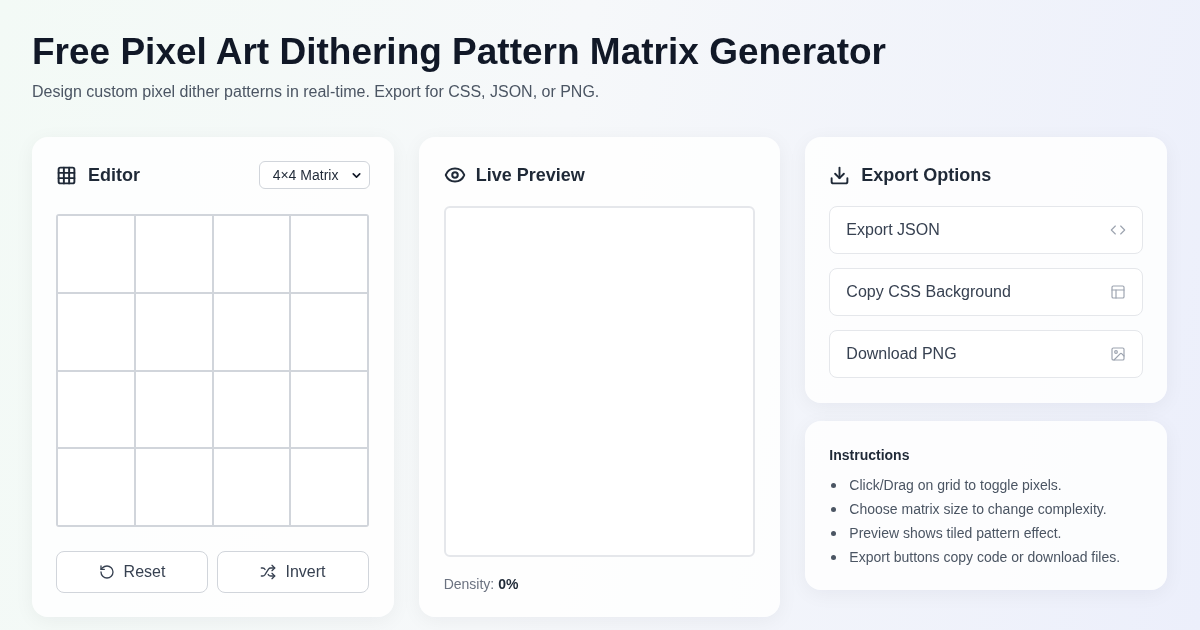  What do you see at coordinates (955, 485) in the screenshot?
I see `instruction-text: Click/Drag on grid to toggle pixels.` at bounding box center [955, 485].